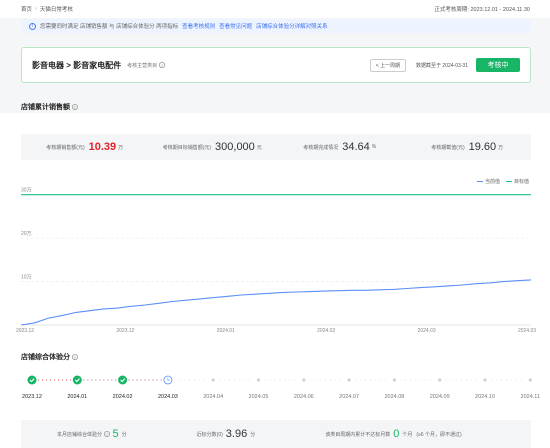 The image size is (550, 448). I want to click on legend-target: 目标值, so click(521, 181).